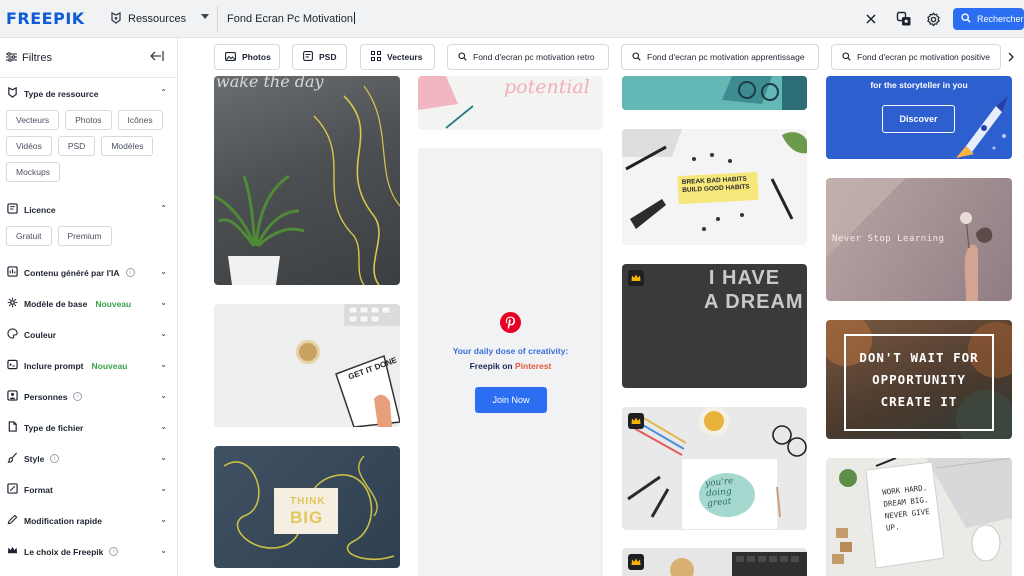 The image size is (1024, 576). I want to click on chip-psd: PSD, so click(76, 146).